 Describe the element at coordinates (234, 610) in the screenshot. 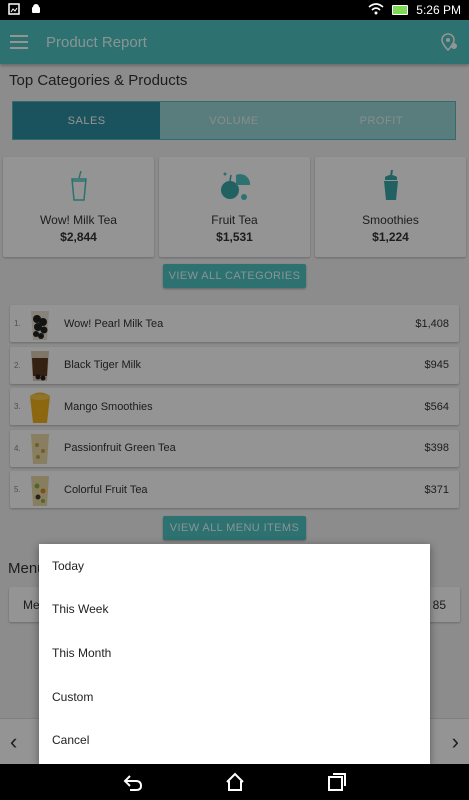

I see `option-this-week: This Week` at that location.